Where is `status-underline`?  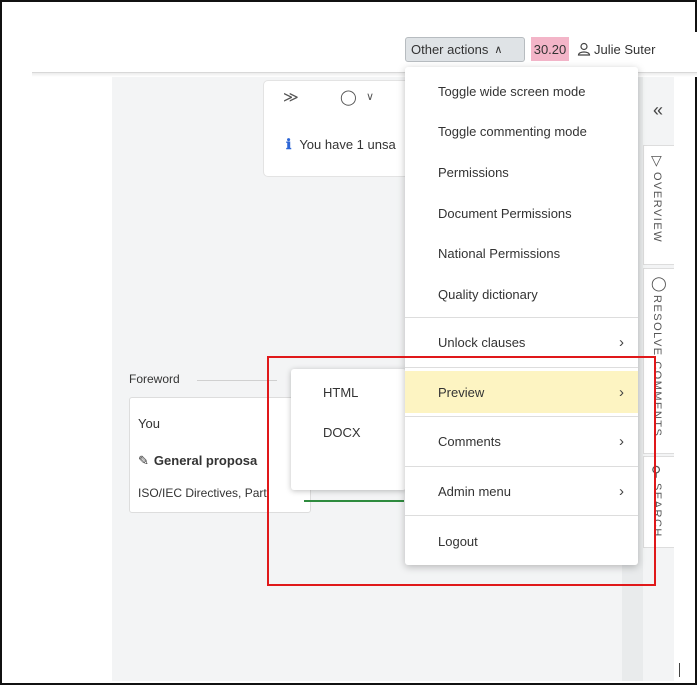
status-underline is located at coordinates (354, 501).